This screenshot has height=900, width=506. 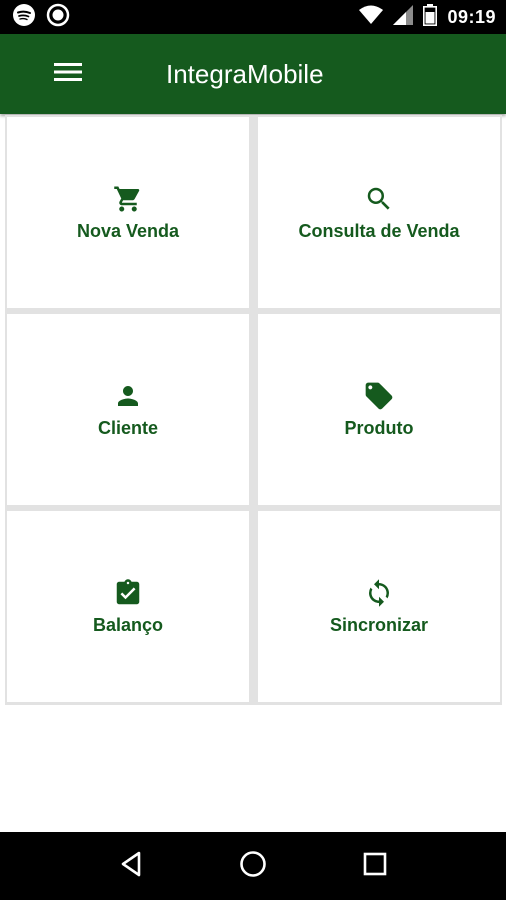 What do you see at coordinates (245, 74) in the screenshot?
I see `app-title: IntegraMobile` at bounding box center [245, 74].